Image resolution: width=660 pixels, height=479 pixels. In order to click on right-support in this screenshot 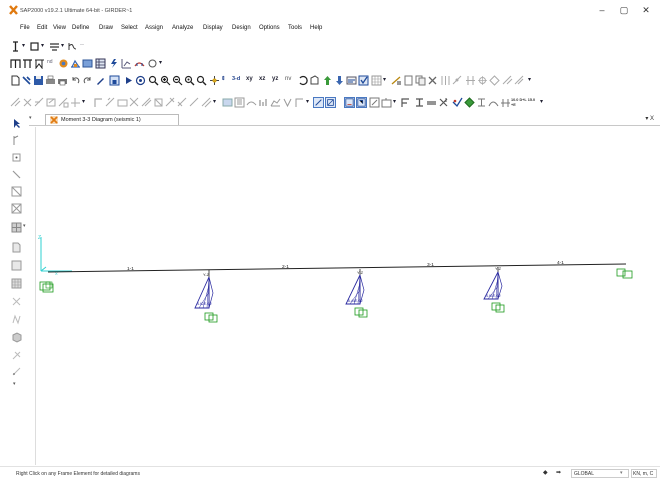, I will do `click(624, 273)`.